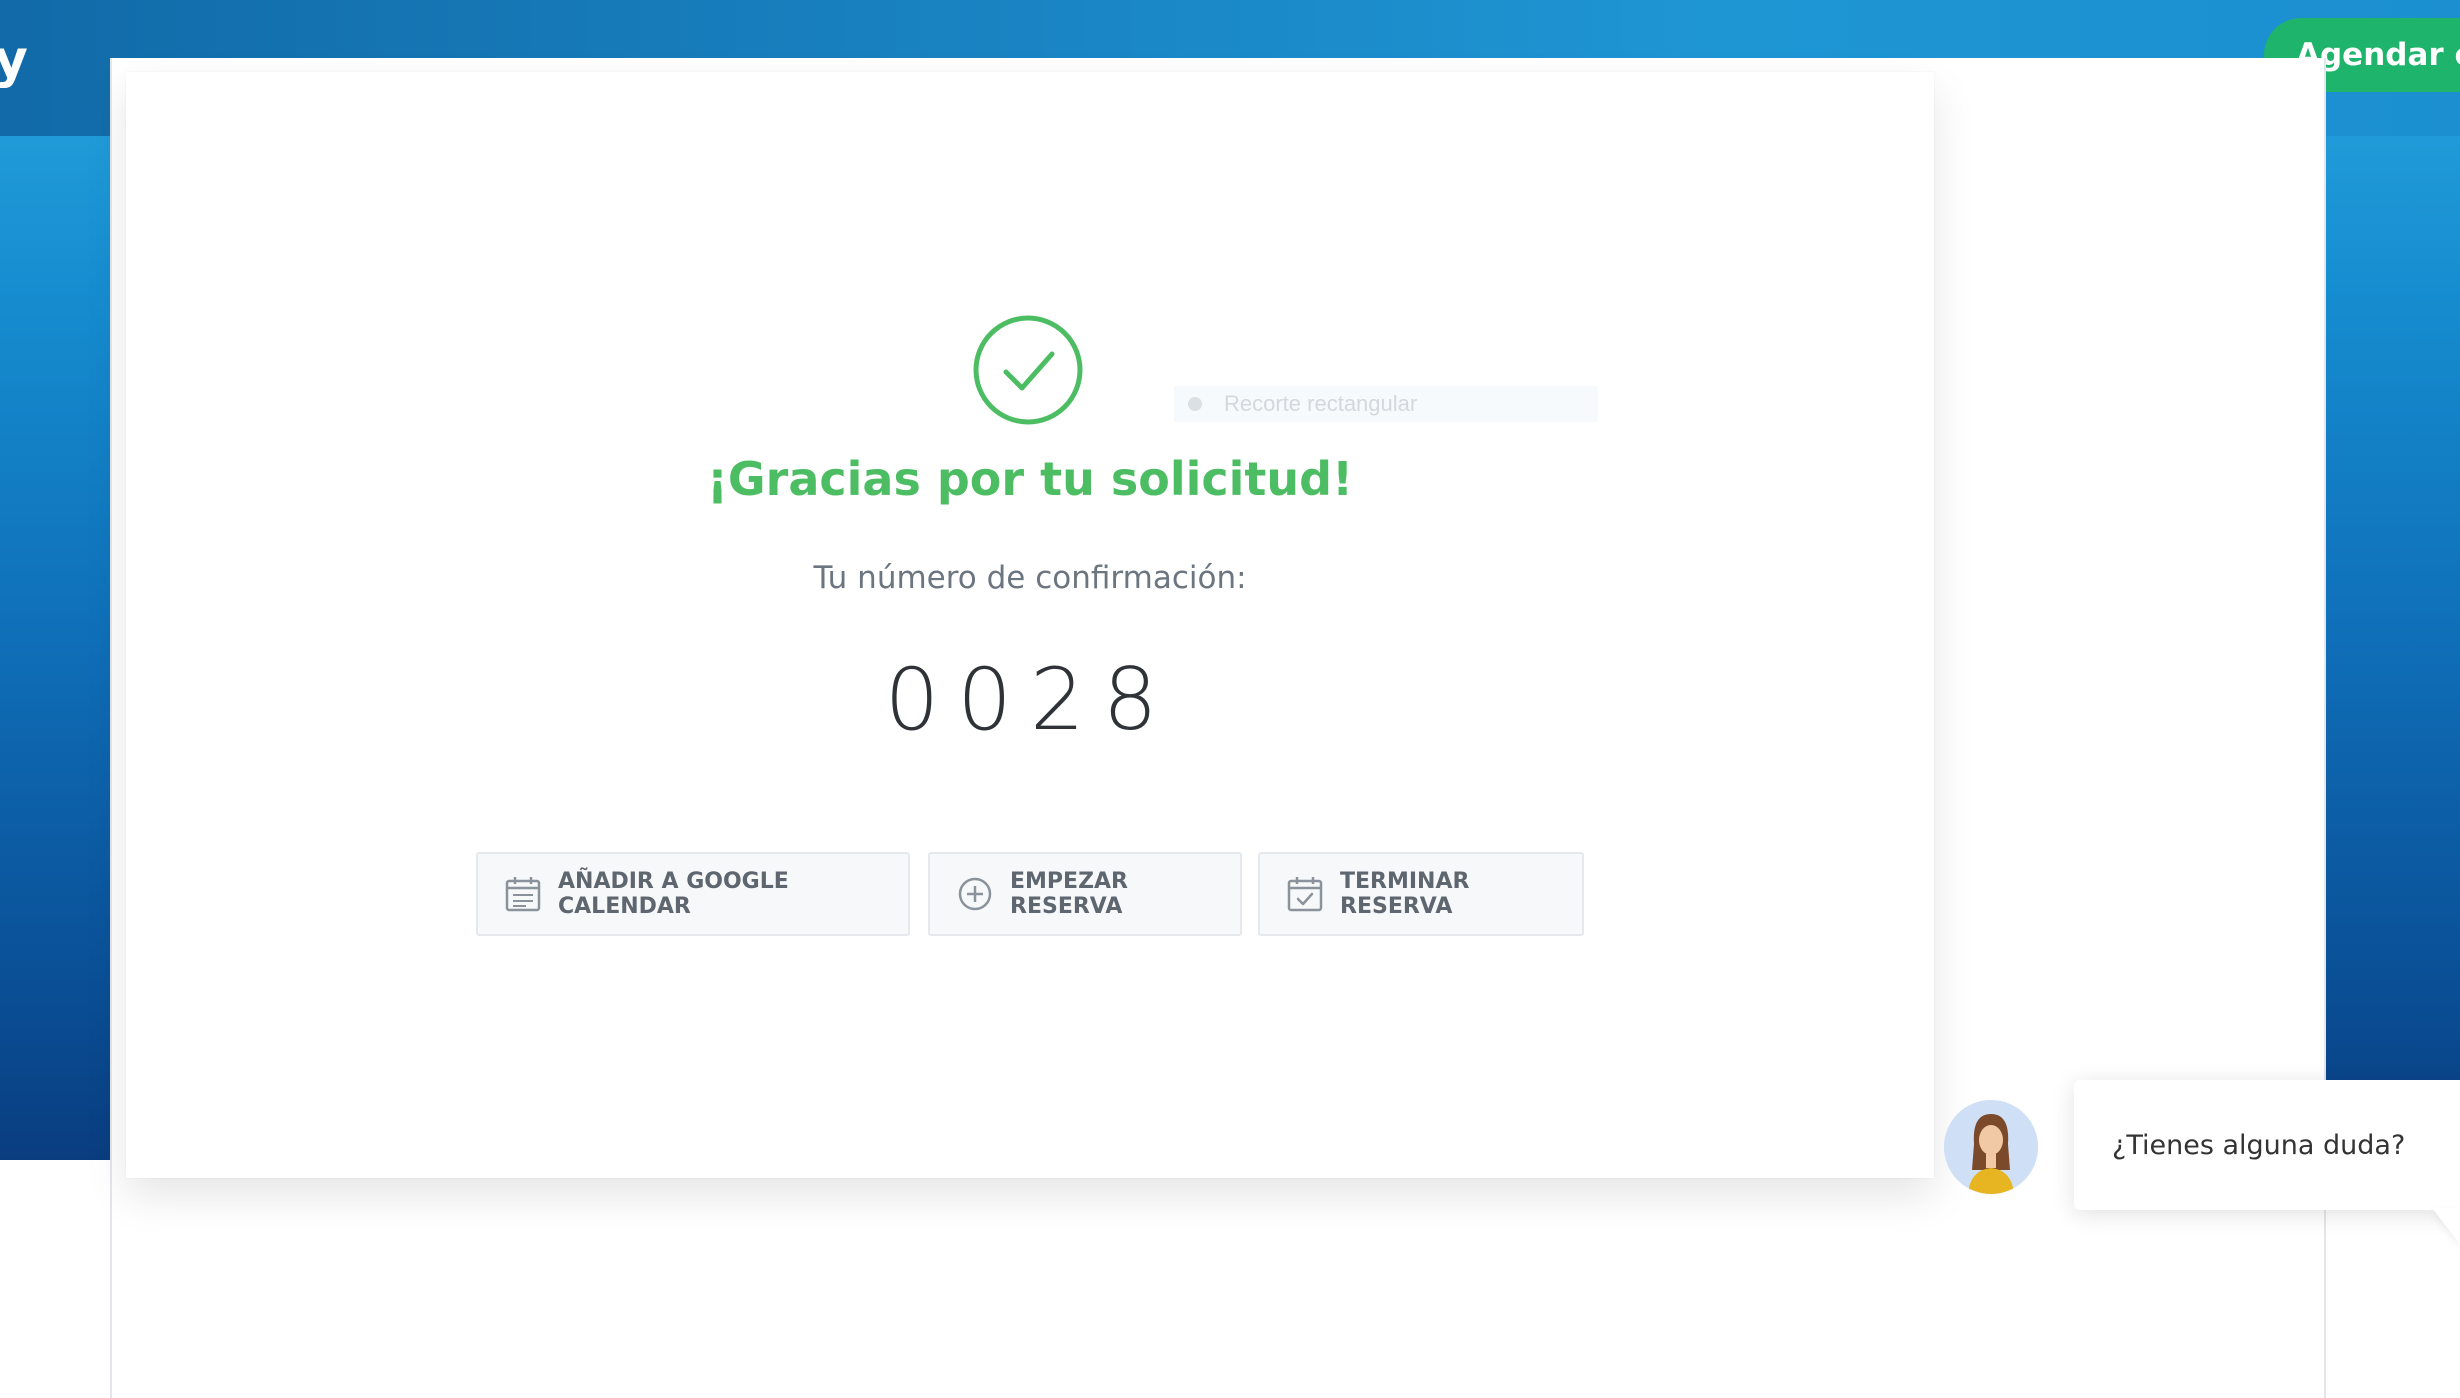 Image resolution: width=2460 pixels, height=1398 pixels. Describe the element at coordinates (1991, 1147) in the screenshot. I see `chat-agent-avatar` at that location.